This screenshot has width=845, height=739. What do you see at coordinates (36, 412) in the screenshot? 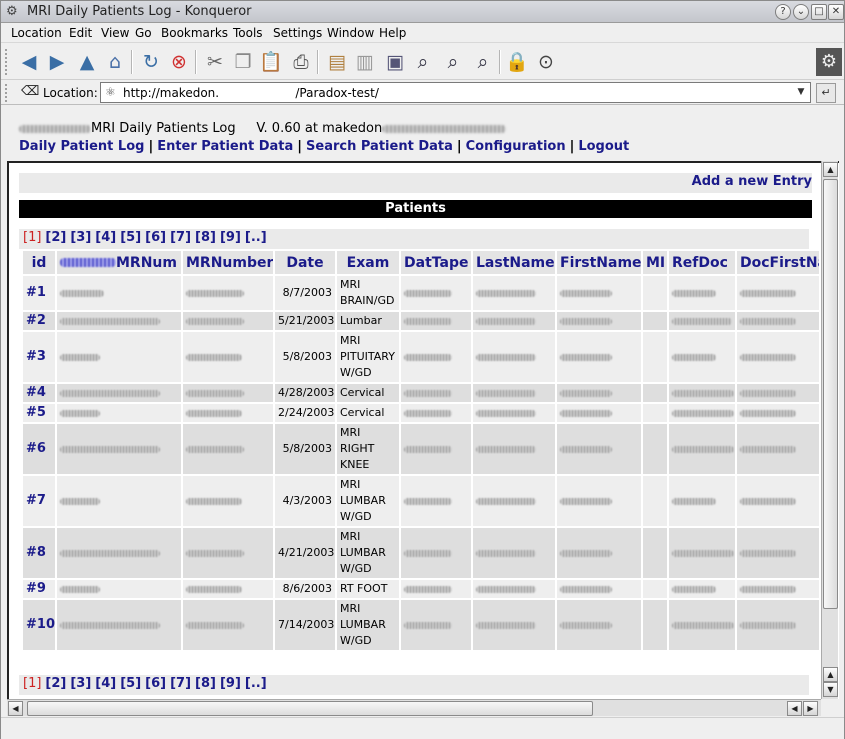
I see `row-id-link: #5` at bounding box center [36, 412].